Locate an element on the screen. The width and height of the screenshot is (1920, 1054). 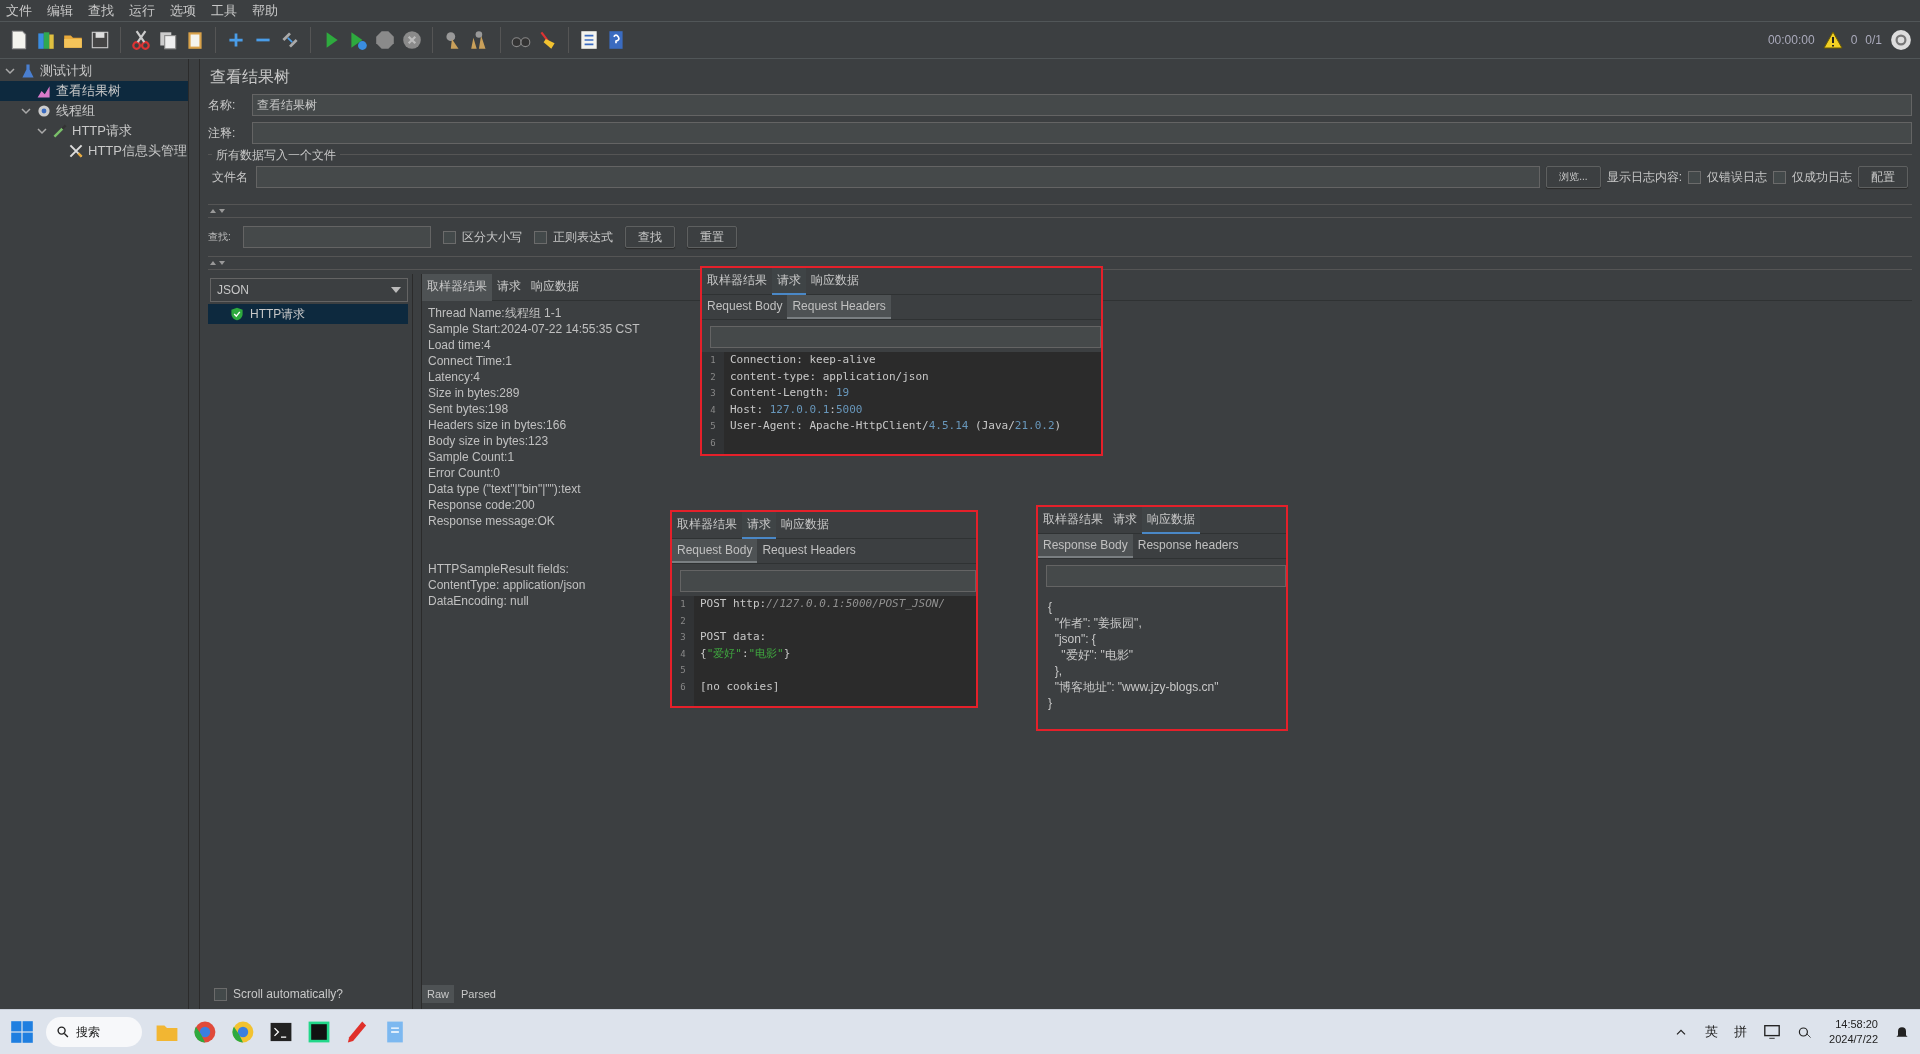
menu-item: 工具 is located at coordinates (225, 10).